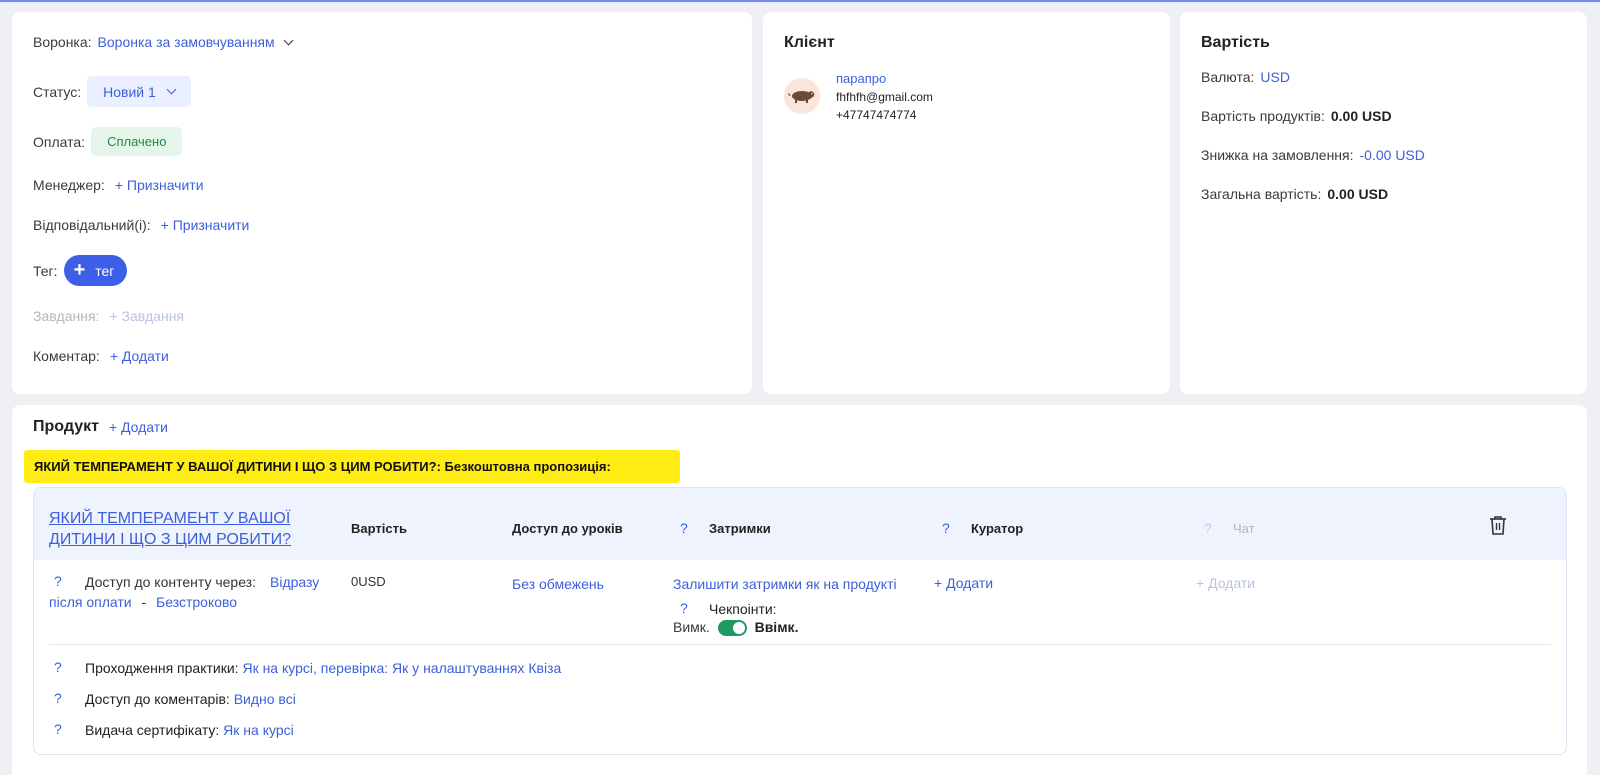 Image resolution: width=1600 pixels, height=775 pixels. I want to click on toggle-on-label: Ввімк., so click(776, 627).